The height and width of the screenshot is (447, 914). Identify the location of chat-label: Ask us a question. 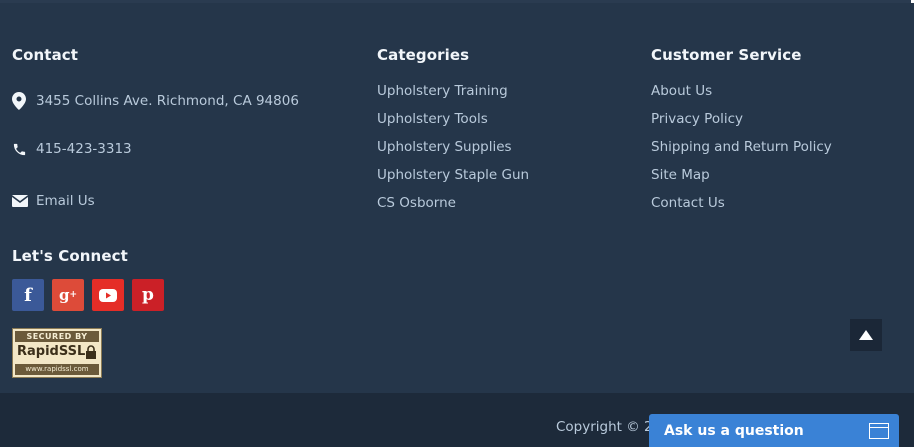
(734, 430).